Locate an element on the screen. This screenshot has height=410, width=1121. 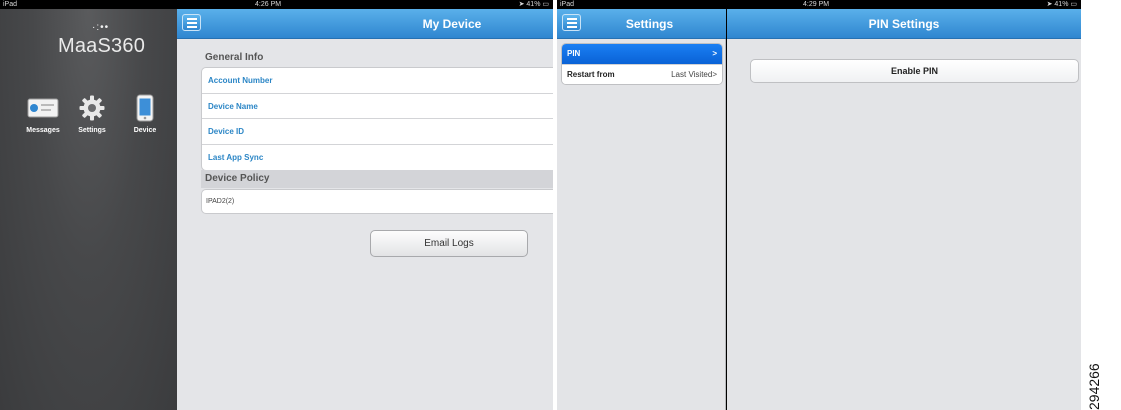
launcher-device-label: Device is located at coordinates (145, 130).